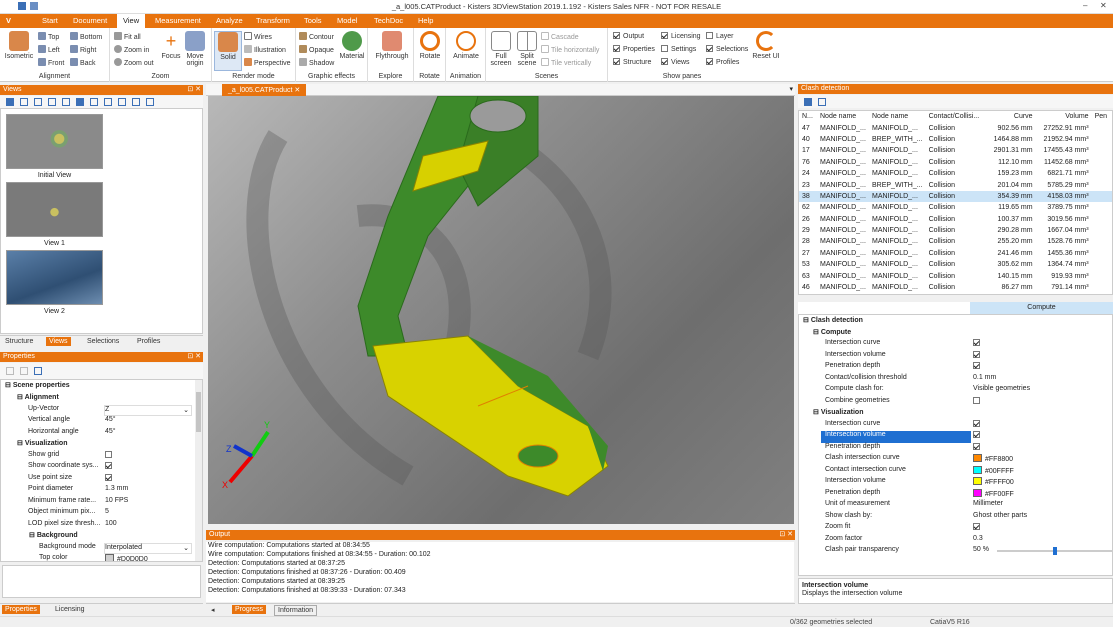 This screenshot has width=1113, height=627. What do you see at coordinates (632, 62) in the screenshot?
I see `structure-checkbox: Structure` at bounding box center [632, 62].